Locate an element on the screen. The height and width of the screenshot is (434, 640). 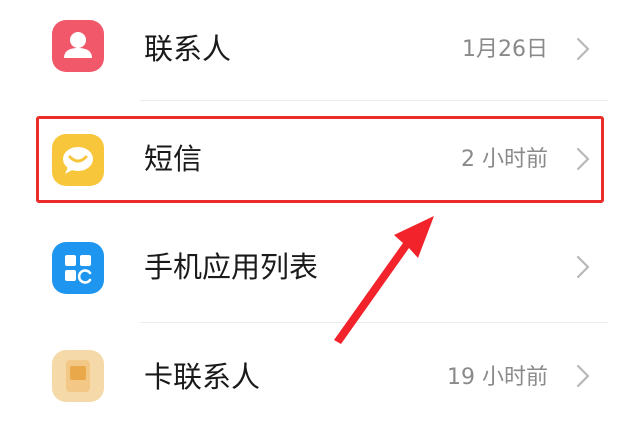
sim-contacts-timestamp: 19 小时前 is located at coordinates (497, 377).